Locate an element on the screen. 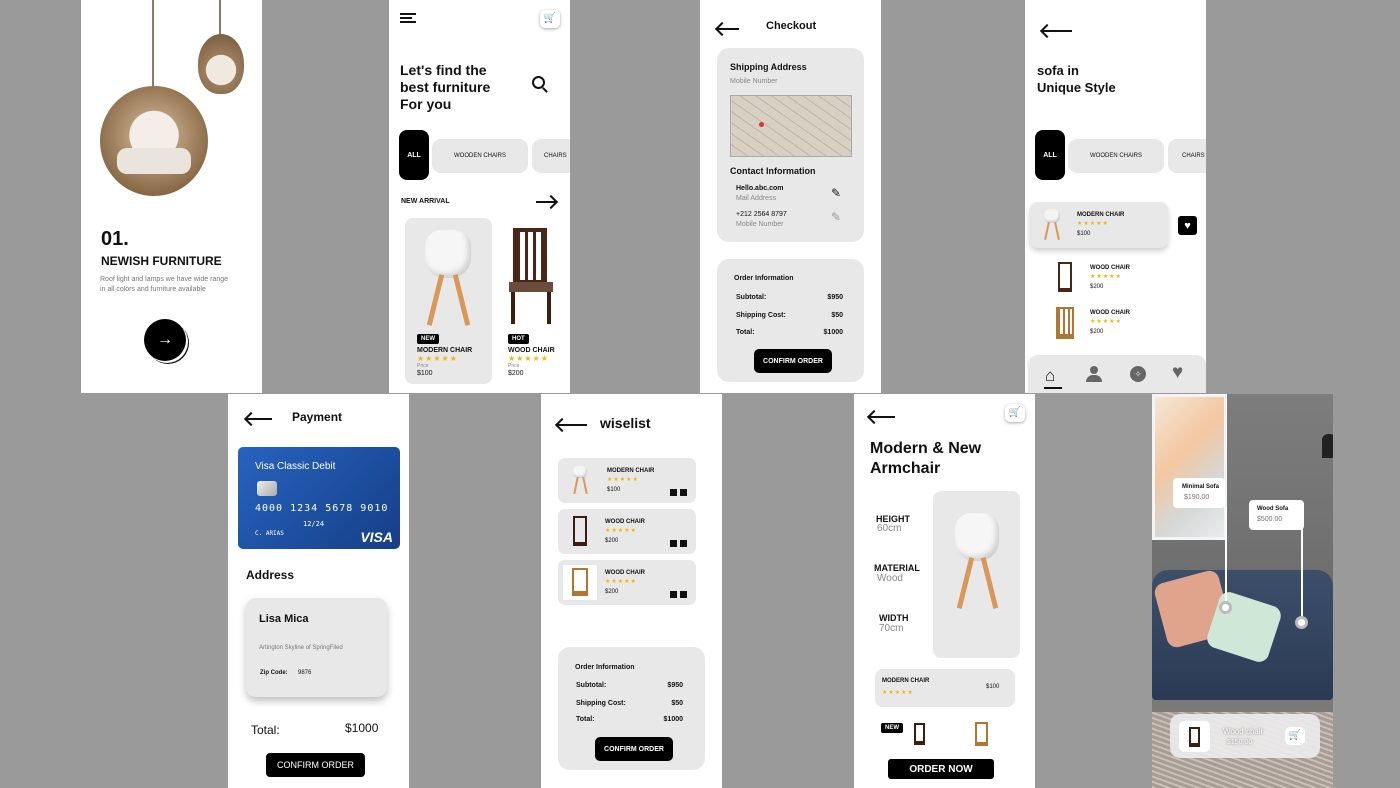  spec-material-value: Wood is located at coordinates (890, 578).